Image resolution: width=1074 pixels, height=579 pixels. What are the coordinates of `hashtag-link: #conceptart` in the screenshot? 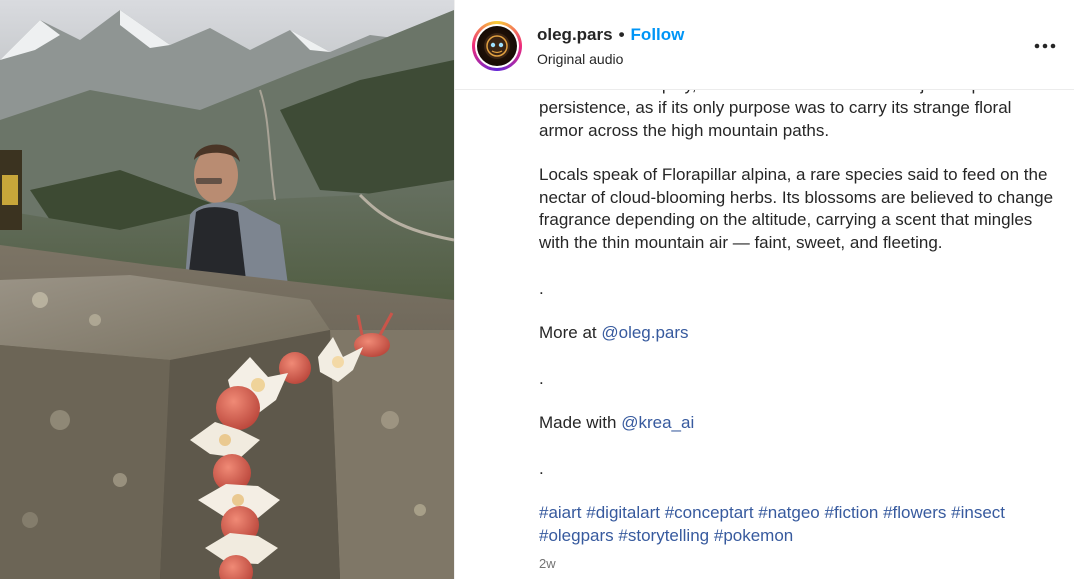 It's located at (709, 512).